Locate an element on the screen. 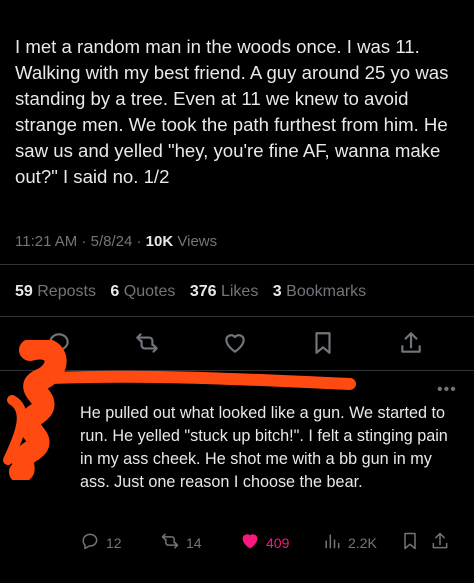  like-icon is located at coordinates (250, 542).